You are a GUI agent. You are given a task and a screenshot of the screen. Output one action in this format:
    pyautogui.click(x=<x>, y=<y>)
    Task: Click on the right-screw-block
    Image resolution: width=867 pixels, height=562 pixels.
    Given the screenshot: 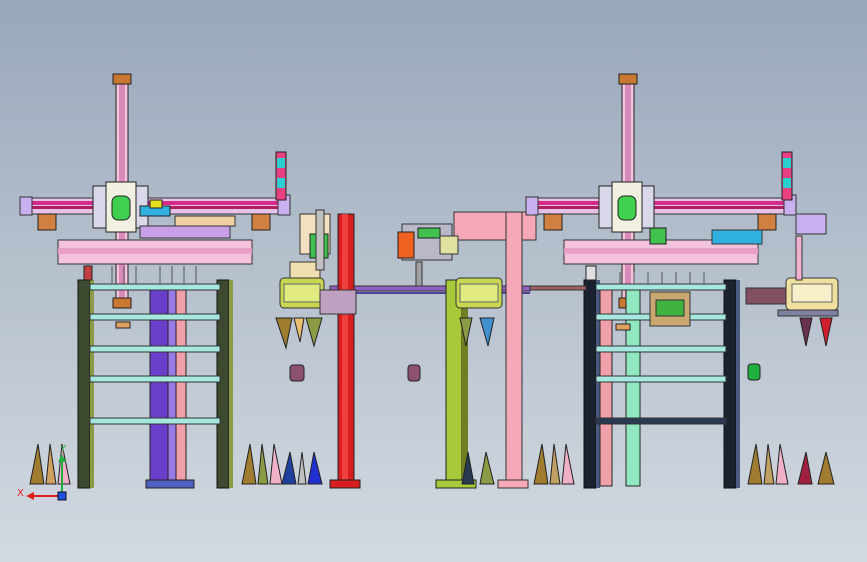 What is the action you would take?
    pyautogui.click(x=623, y=327)
    